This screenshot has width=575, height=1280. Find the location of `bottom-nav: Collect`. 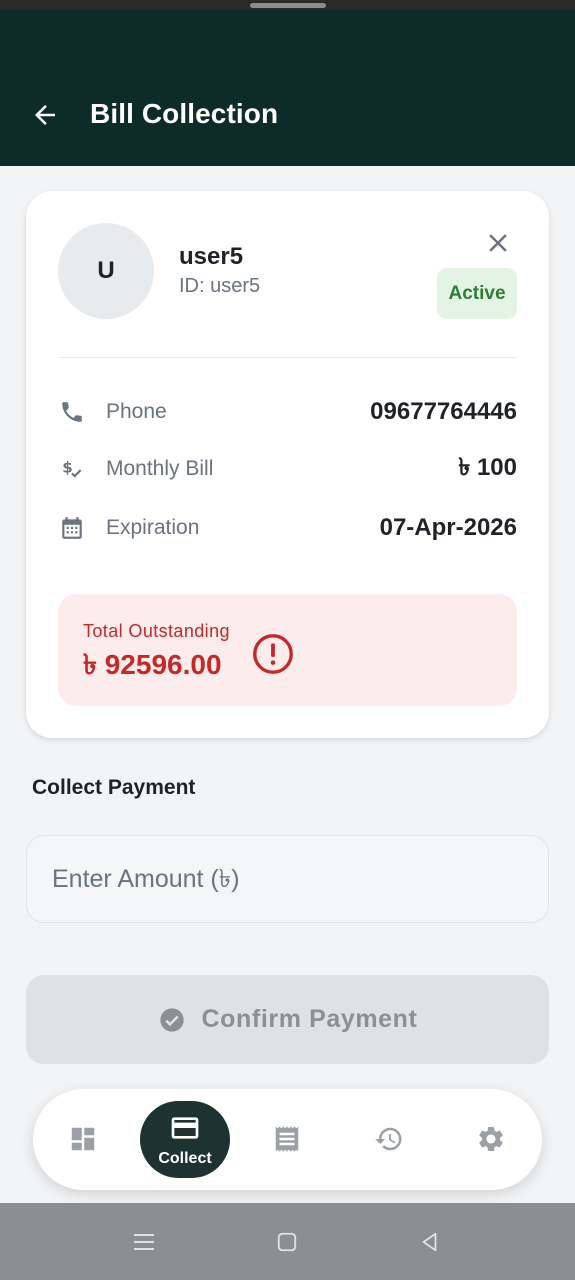

bottom-nav: Collect is located at coordinates (287, 1139).